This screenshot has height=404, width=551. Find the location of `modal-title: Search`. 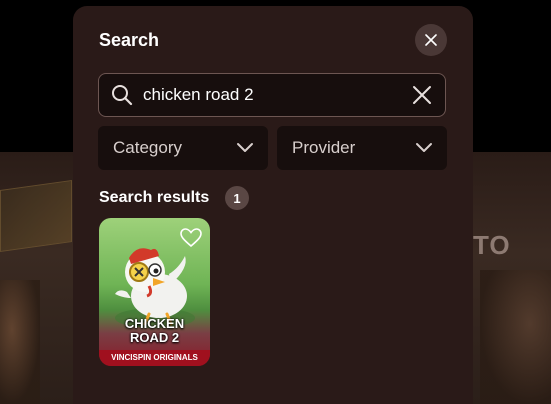

modal-title: Search is located at coordinates (129, 40).